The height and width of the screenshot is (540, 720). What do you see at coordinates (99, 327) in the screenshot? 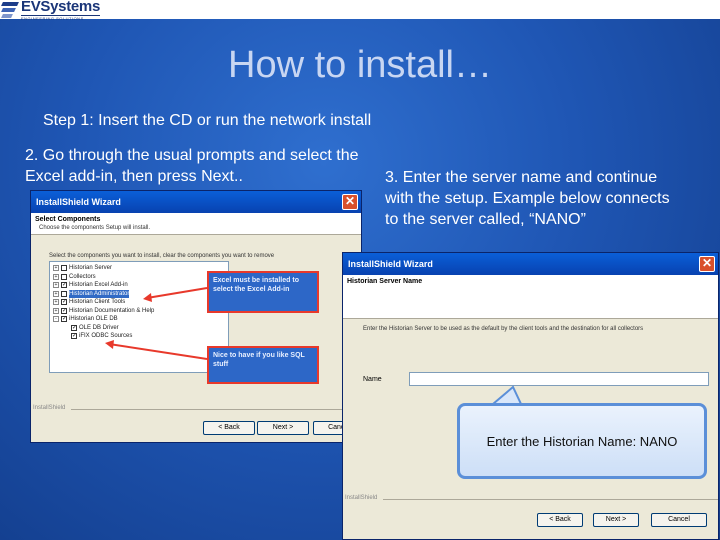
I see `tree-item-label: OLE DB Driver` at bounding box center [99, 327].